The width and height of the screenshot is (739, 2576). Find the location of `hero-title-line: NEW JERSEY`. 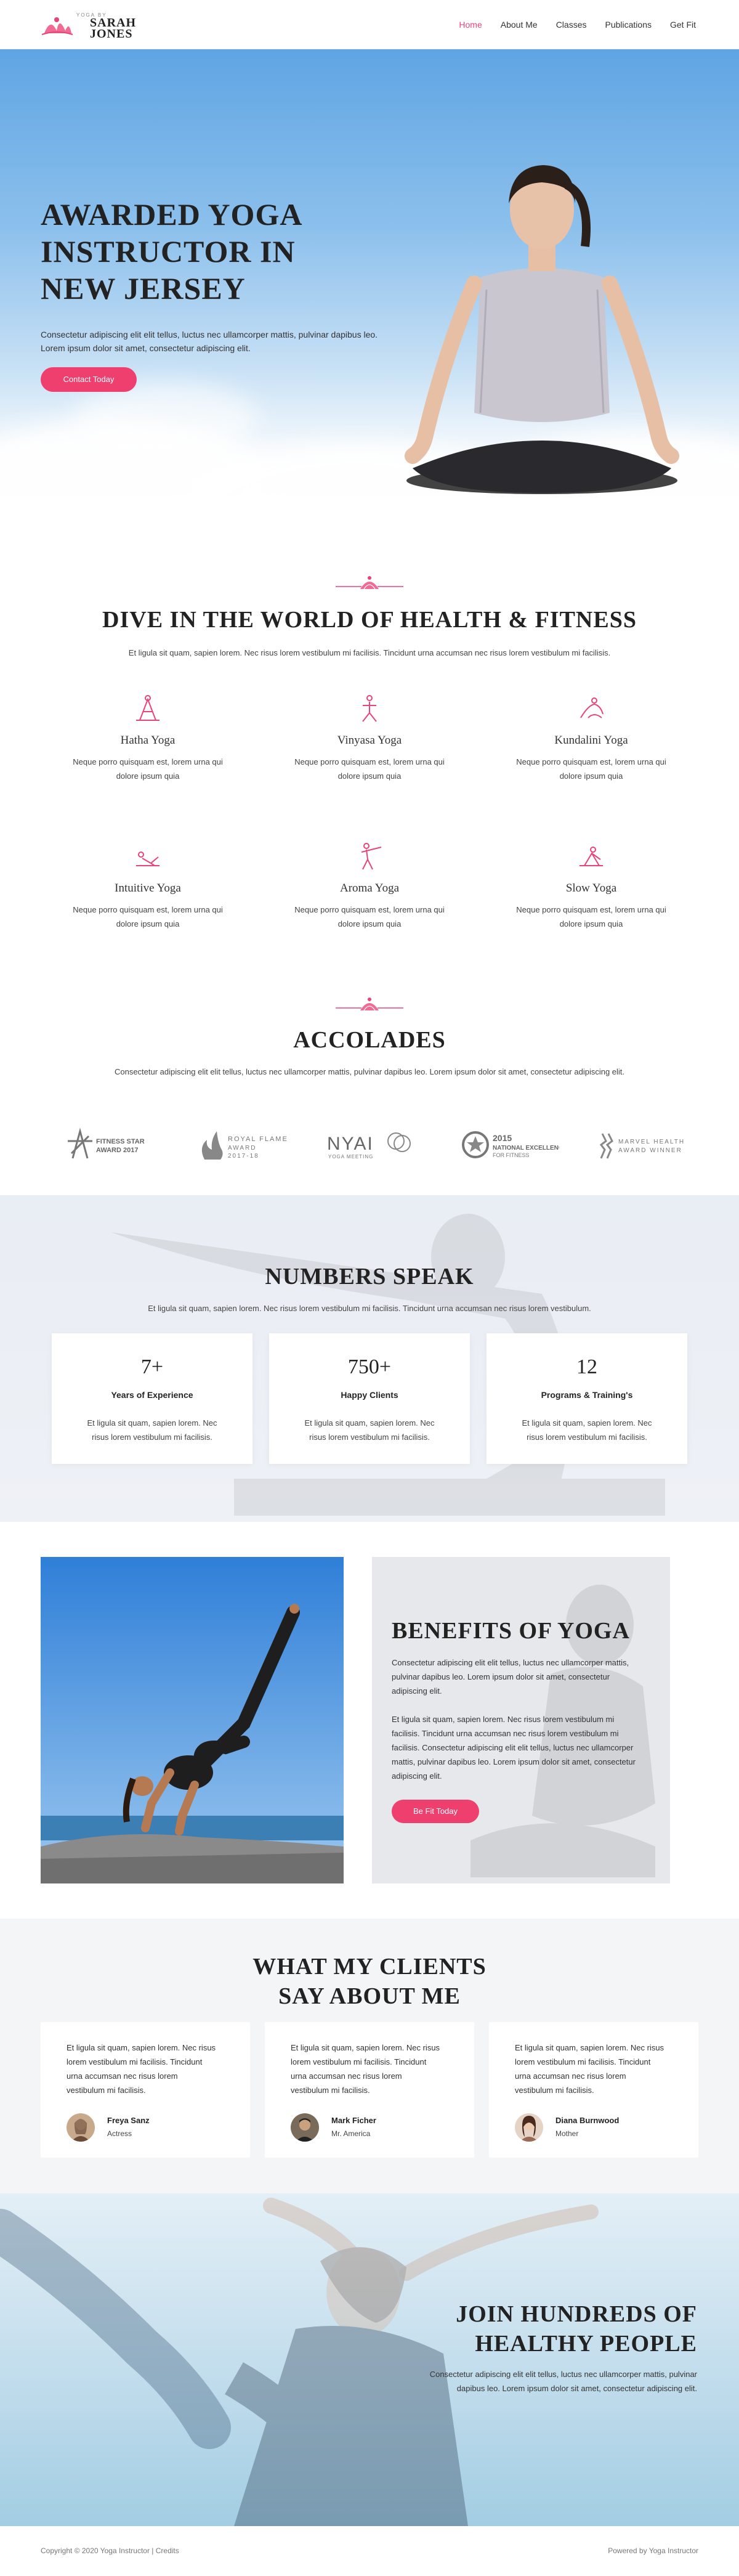

hero-title-line: NEW JERSEY is located at coordinates (143, 288).